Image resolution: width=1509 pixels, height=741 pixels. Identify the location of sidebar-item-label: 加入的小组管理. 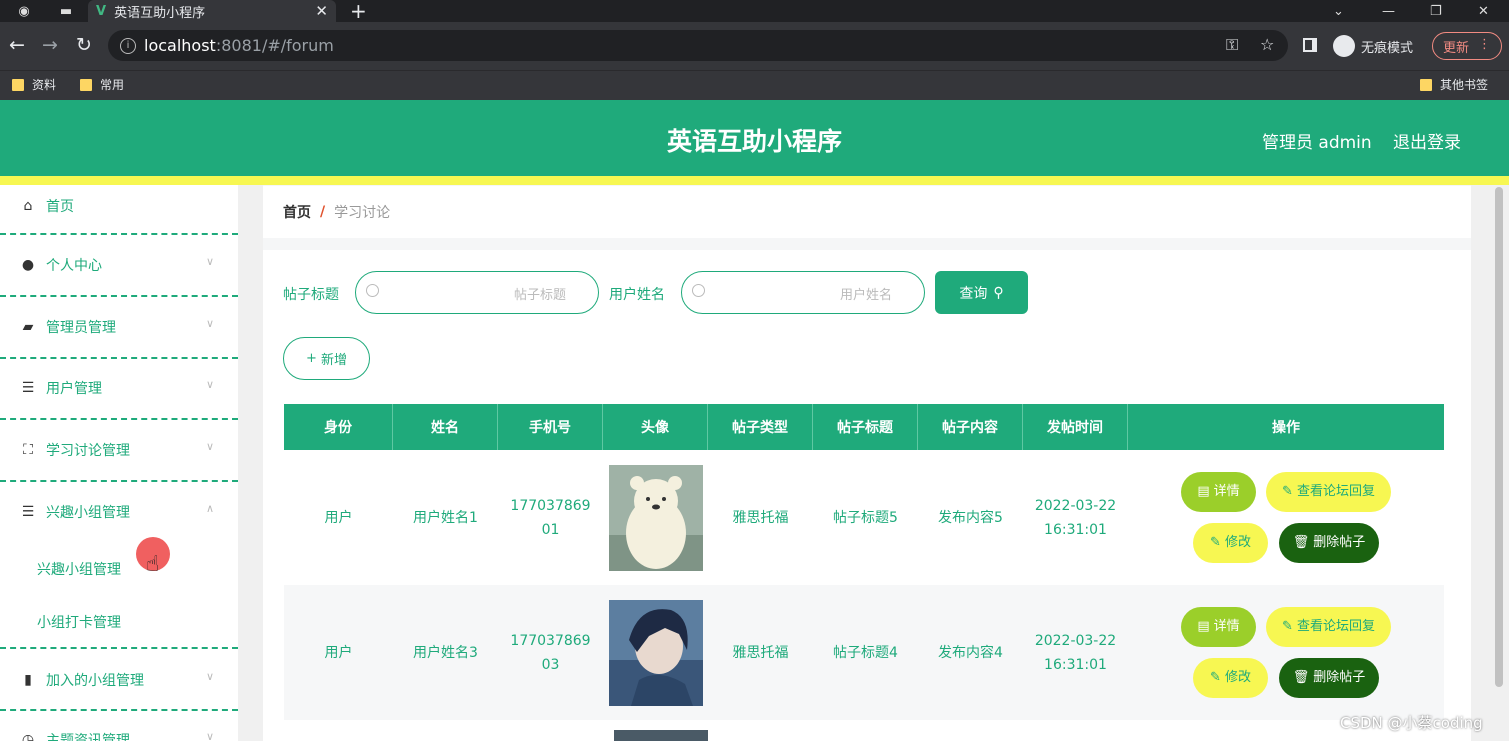
(95, 681).